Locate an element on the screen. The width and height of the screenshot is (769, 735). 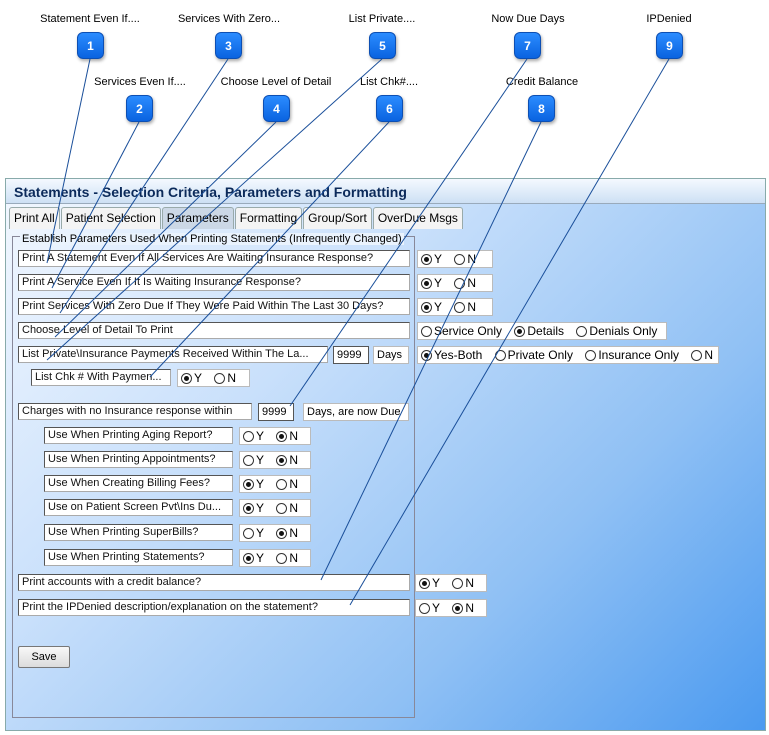
list-private-days-input: 9999 is located at coordinates (351, 355).